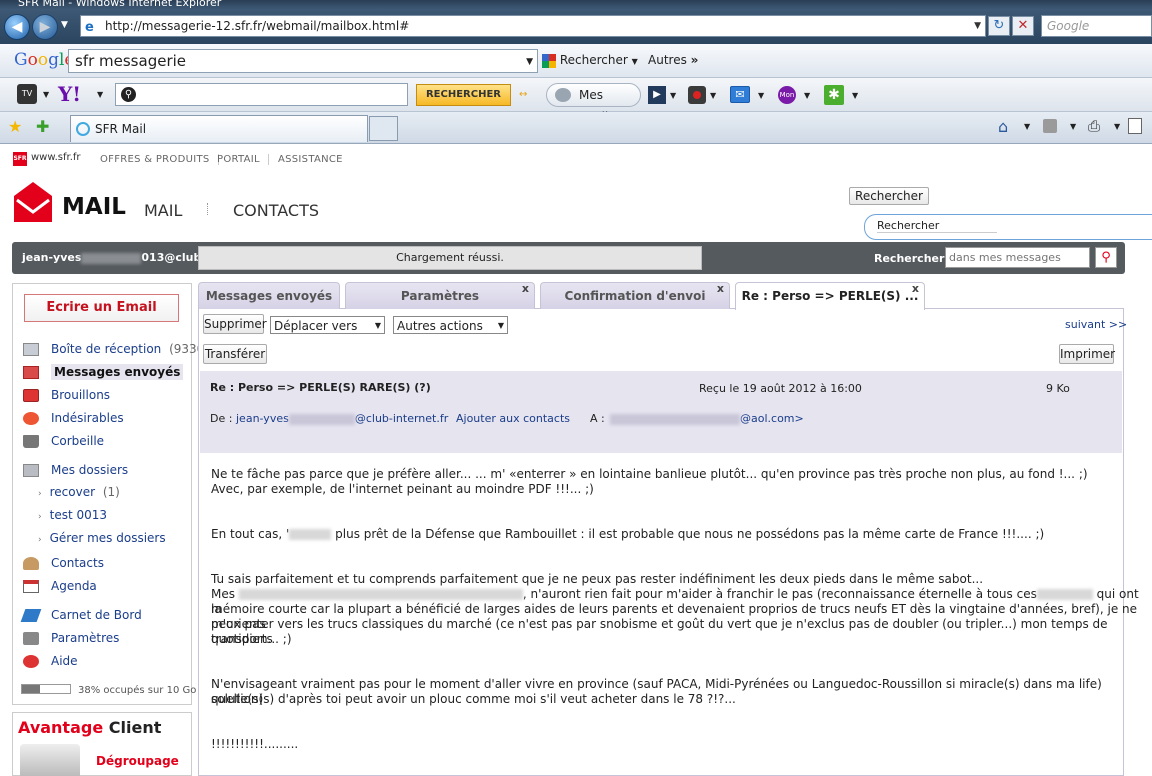  Describe the element at coordinates (261, 94) in the screenshot. I see `yahoo-search-input: ⚲` at that location.